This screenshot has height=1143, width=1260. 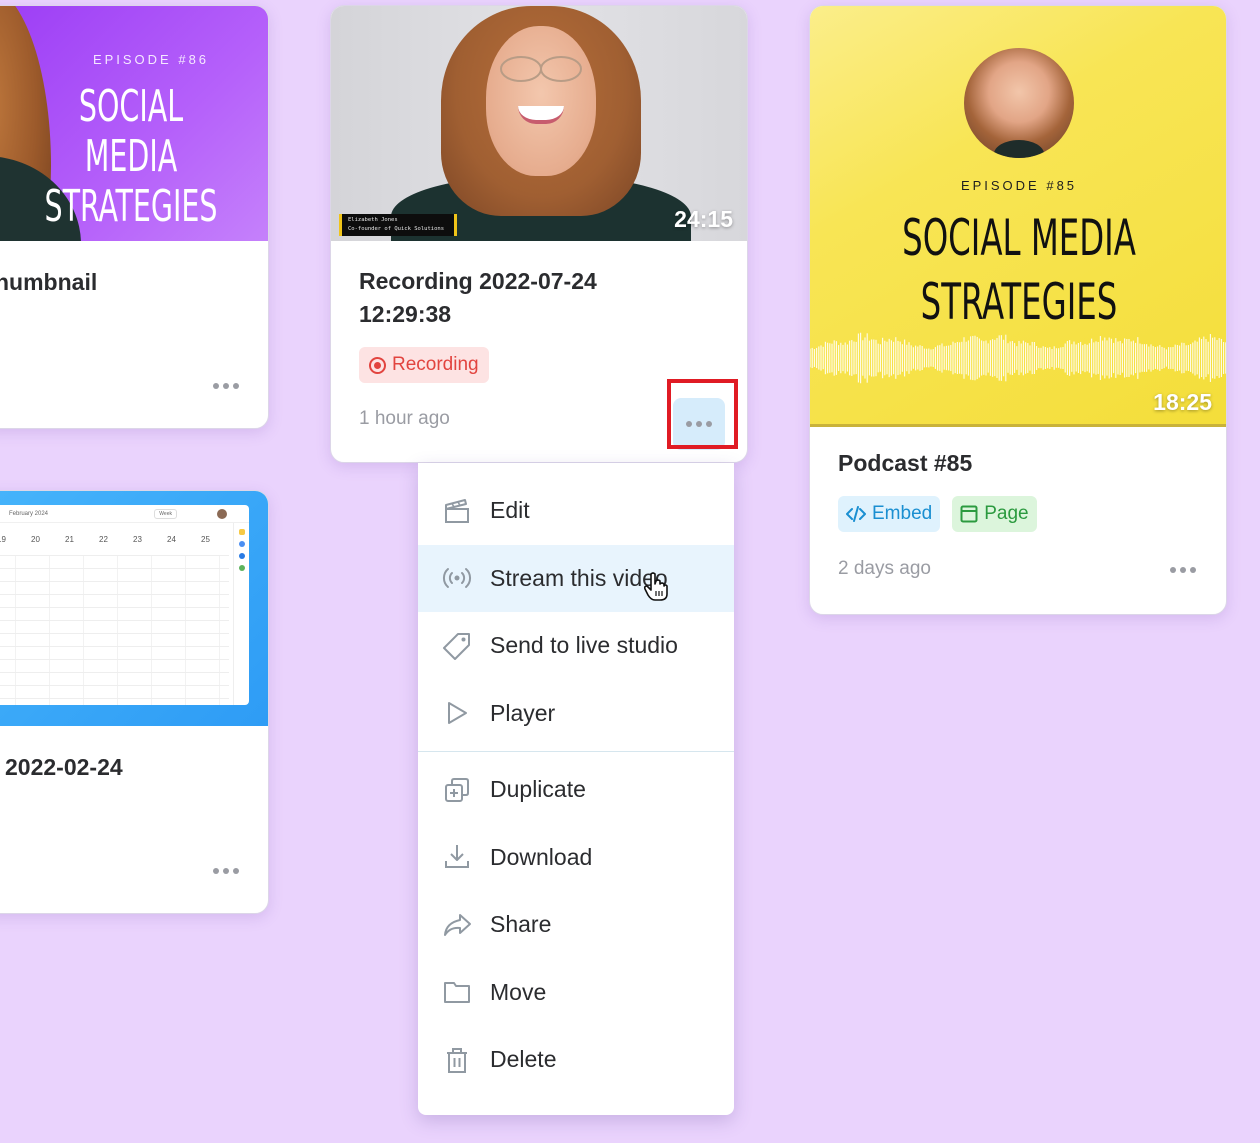 I want to click on video-duration: 18:25, so click(x=1182, y=402).